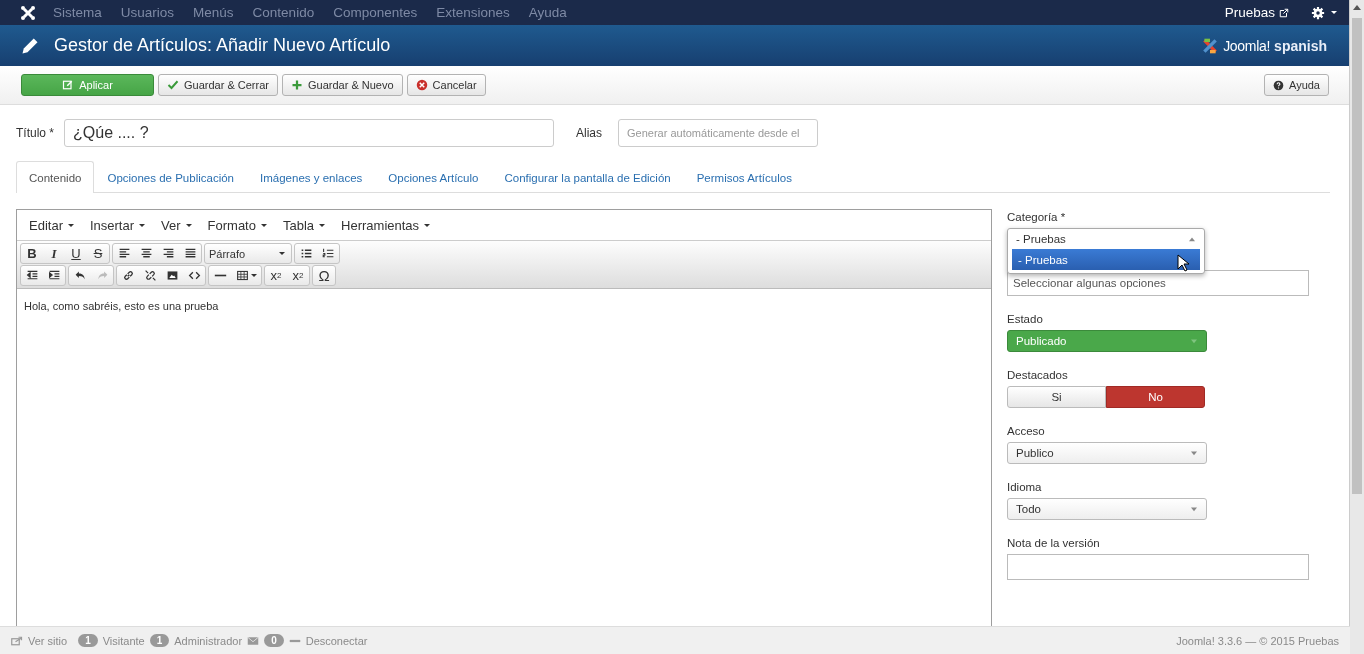  Describe the element at coordinates (150, 275) in the screenshot. I see `unlink-icon` at that location.